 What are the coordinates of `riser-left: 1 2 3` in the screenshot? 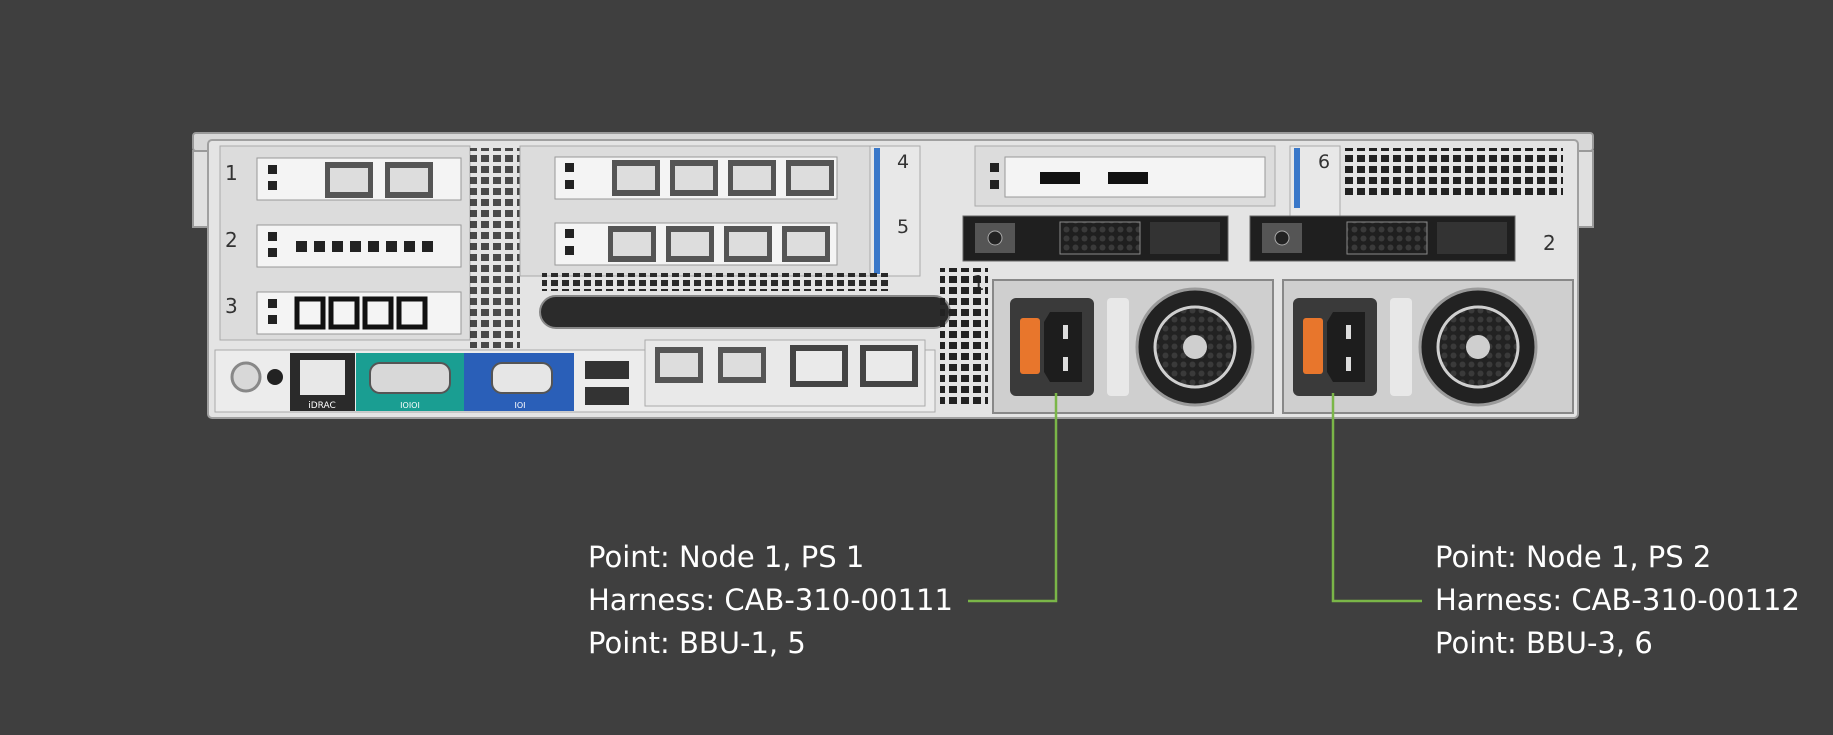 It's located at (345, 243).